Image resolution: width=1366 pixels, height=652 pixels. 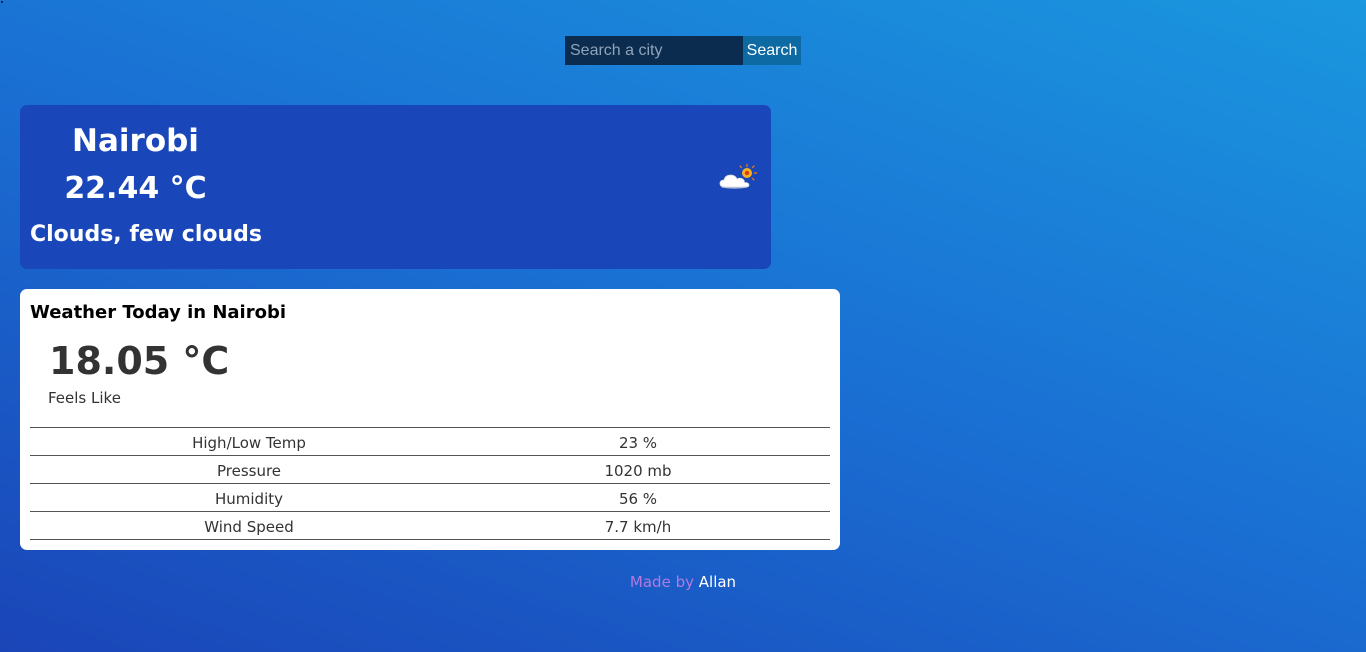 What do you see at coordinates (430, 470) in the screenshot?
I see `table-row: Pressure 1020 mb` at bounding box center [430, 470].